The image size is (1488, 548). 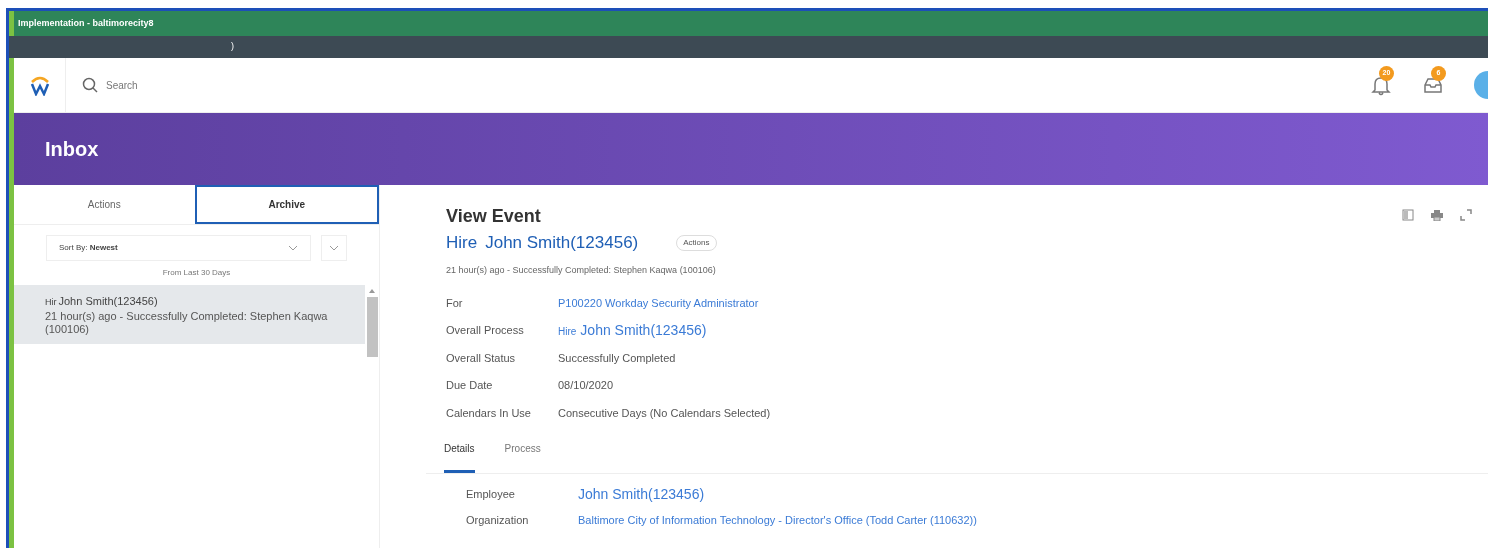 What do you see at coordinates (493, 216) in the screenshot?
I see `page-heading: View Event` at bounding box center [493, 216].